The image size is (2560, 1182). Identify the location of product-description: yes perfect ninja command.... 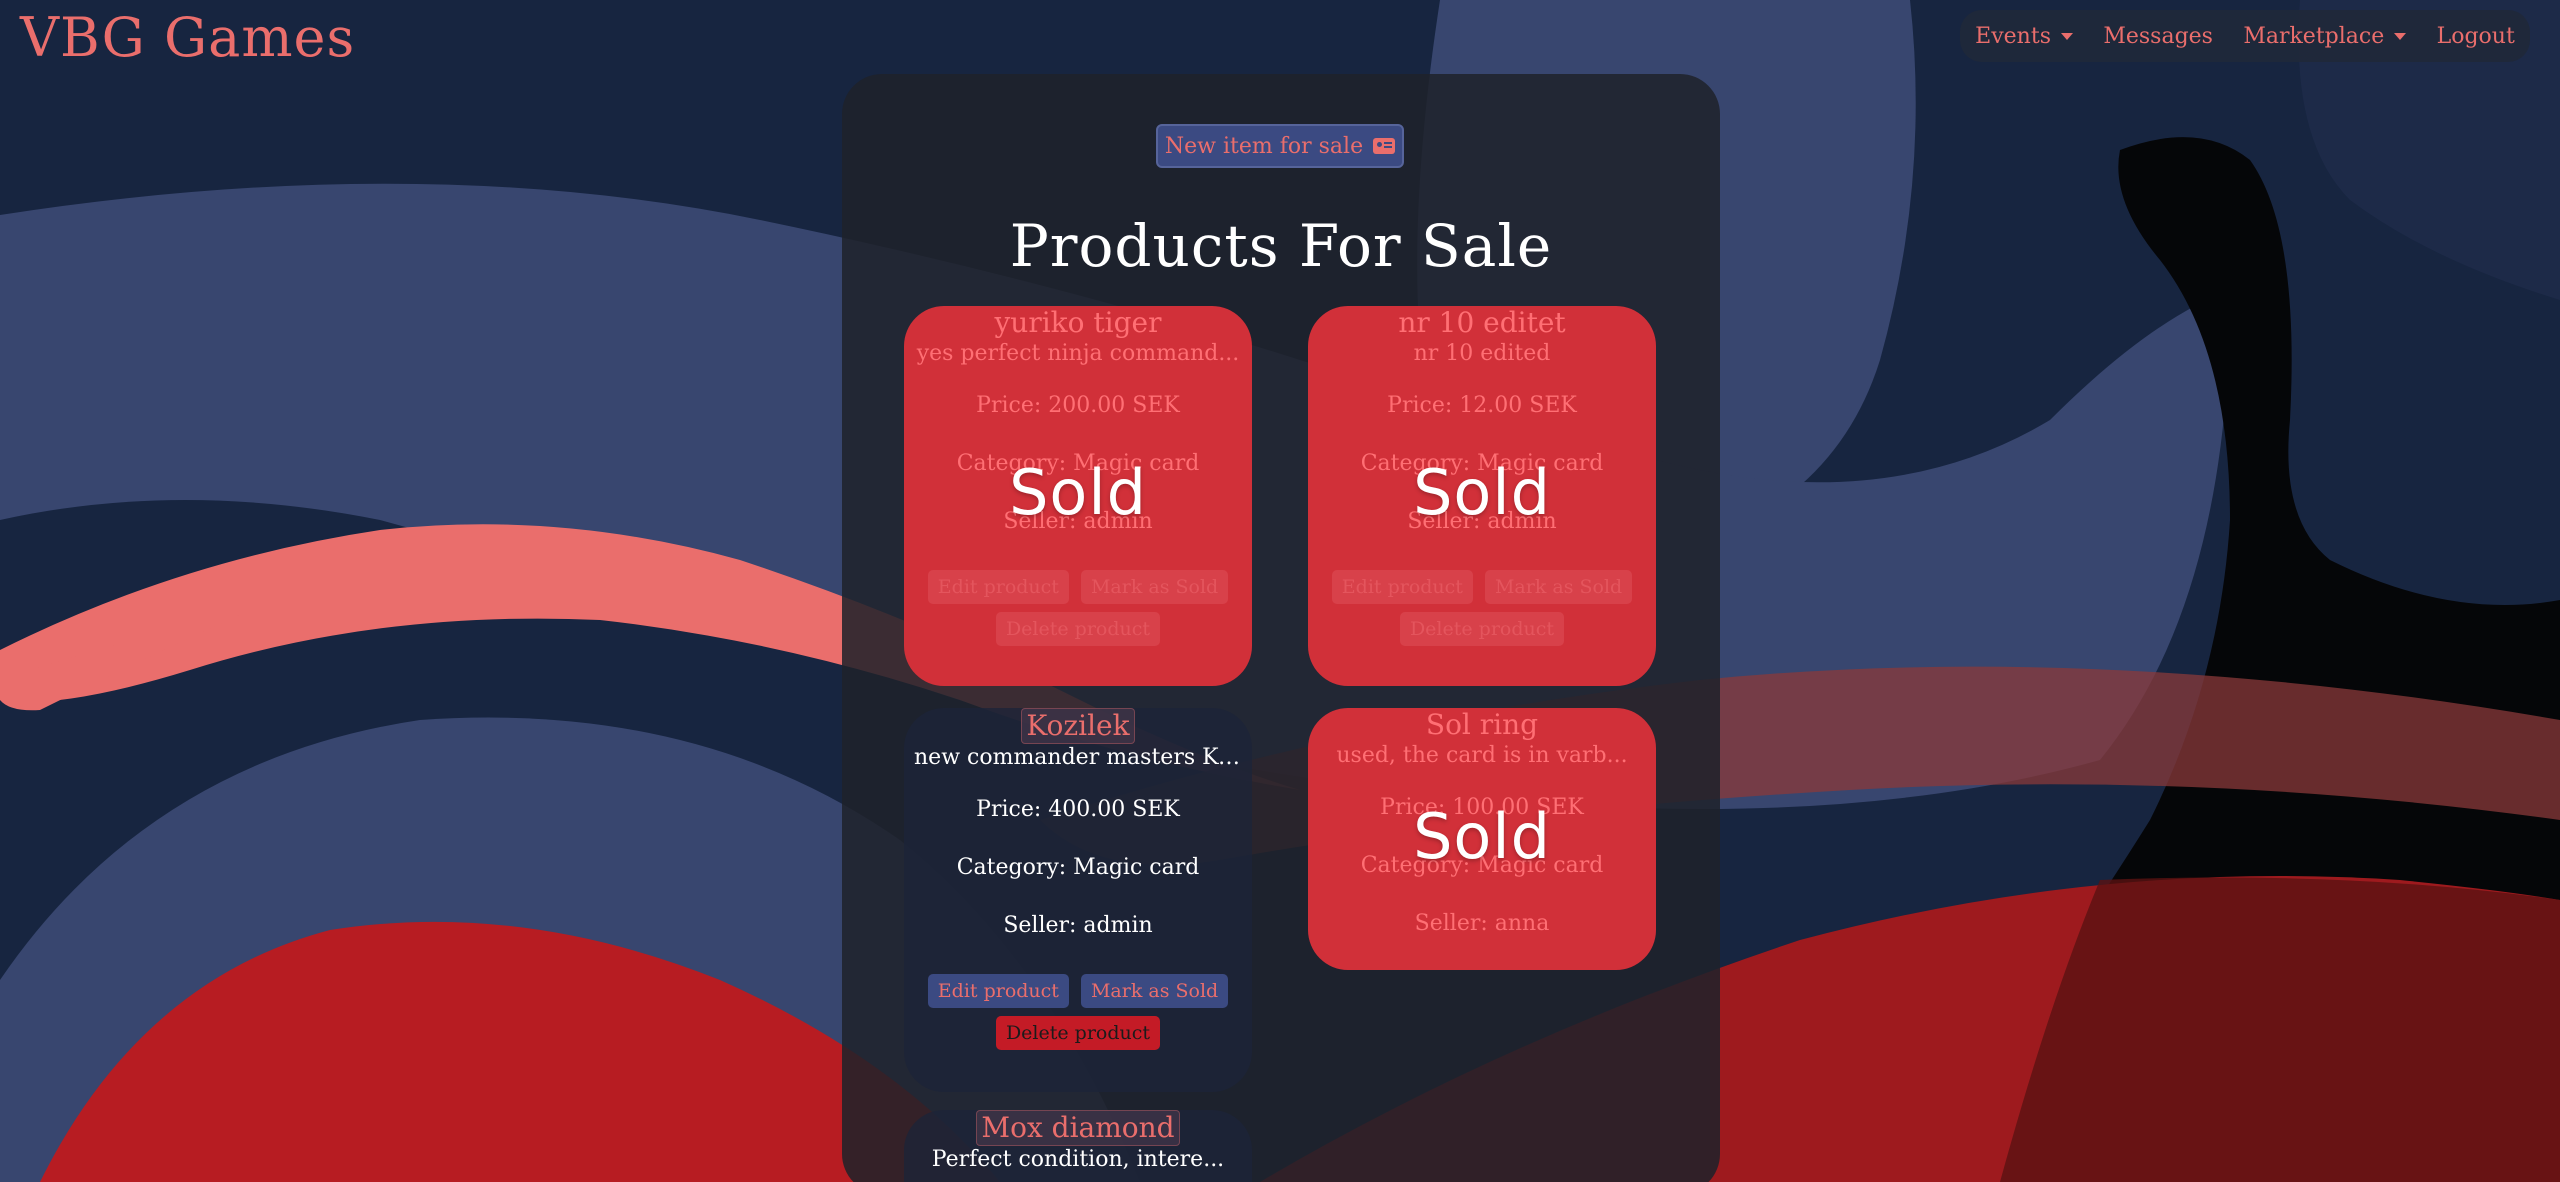
(1078, 353).